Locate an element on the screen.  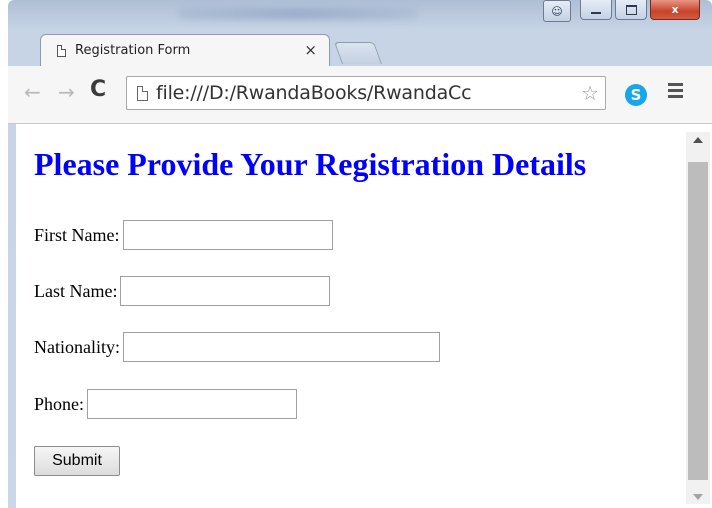
phone-label: Phone: is located at coordinates (59, 403).